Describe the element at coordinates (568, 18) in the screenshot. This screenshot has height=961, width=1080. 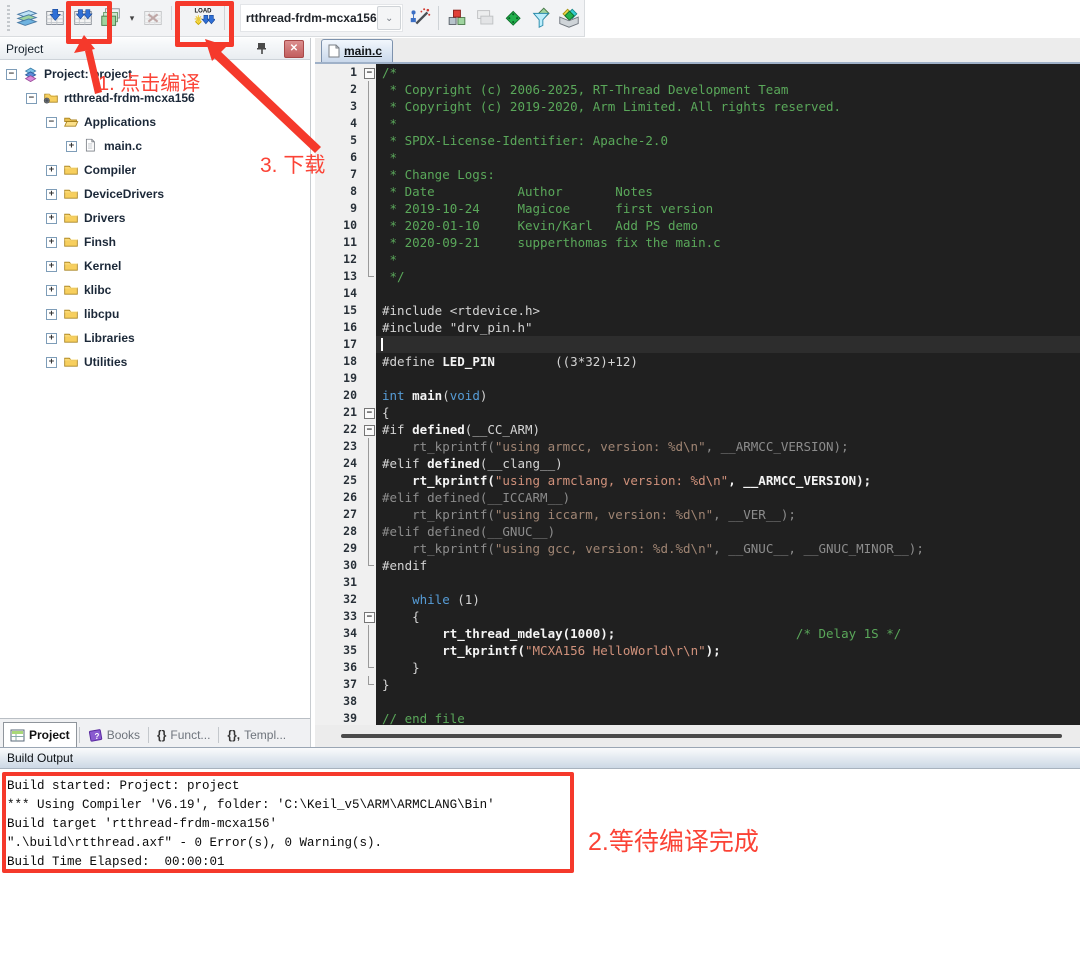
I see `pack-installer-button` at that location.